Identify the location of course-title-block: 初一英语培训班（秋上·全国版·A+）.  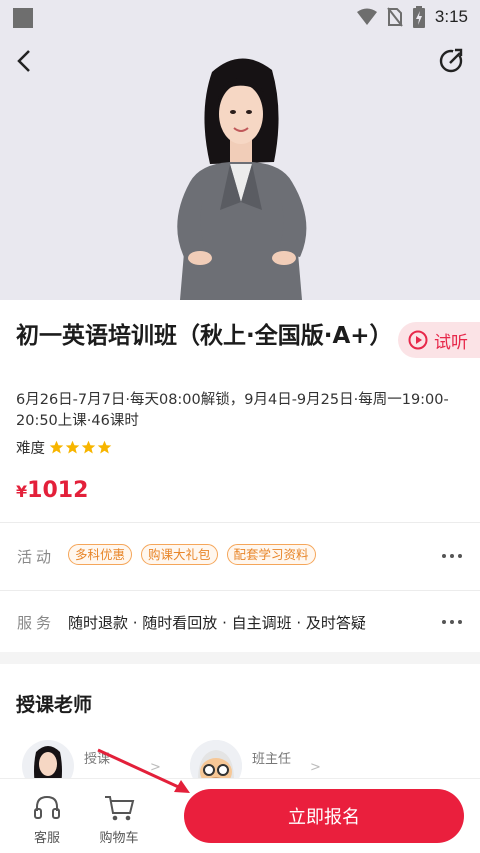
(206, 336).